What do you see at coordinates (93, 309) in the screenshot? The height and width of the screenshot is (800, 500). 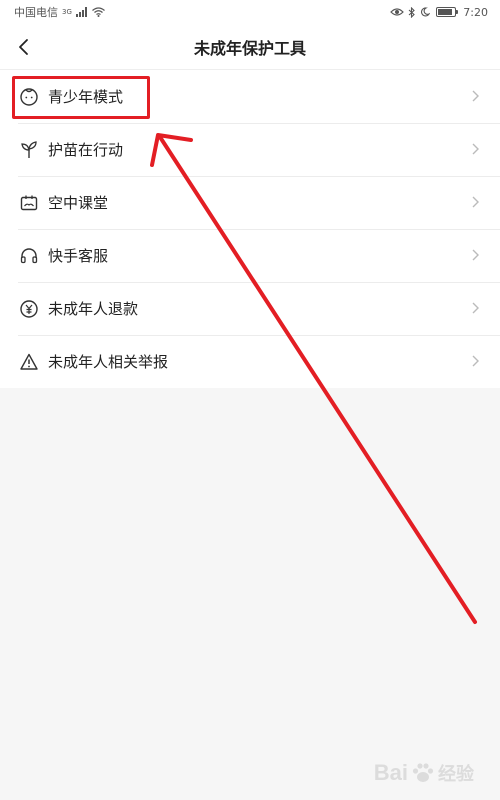 I see `menu-item-label: 未成年人退款` at bounding box center [93, 309].